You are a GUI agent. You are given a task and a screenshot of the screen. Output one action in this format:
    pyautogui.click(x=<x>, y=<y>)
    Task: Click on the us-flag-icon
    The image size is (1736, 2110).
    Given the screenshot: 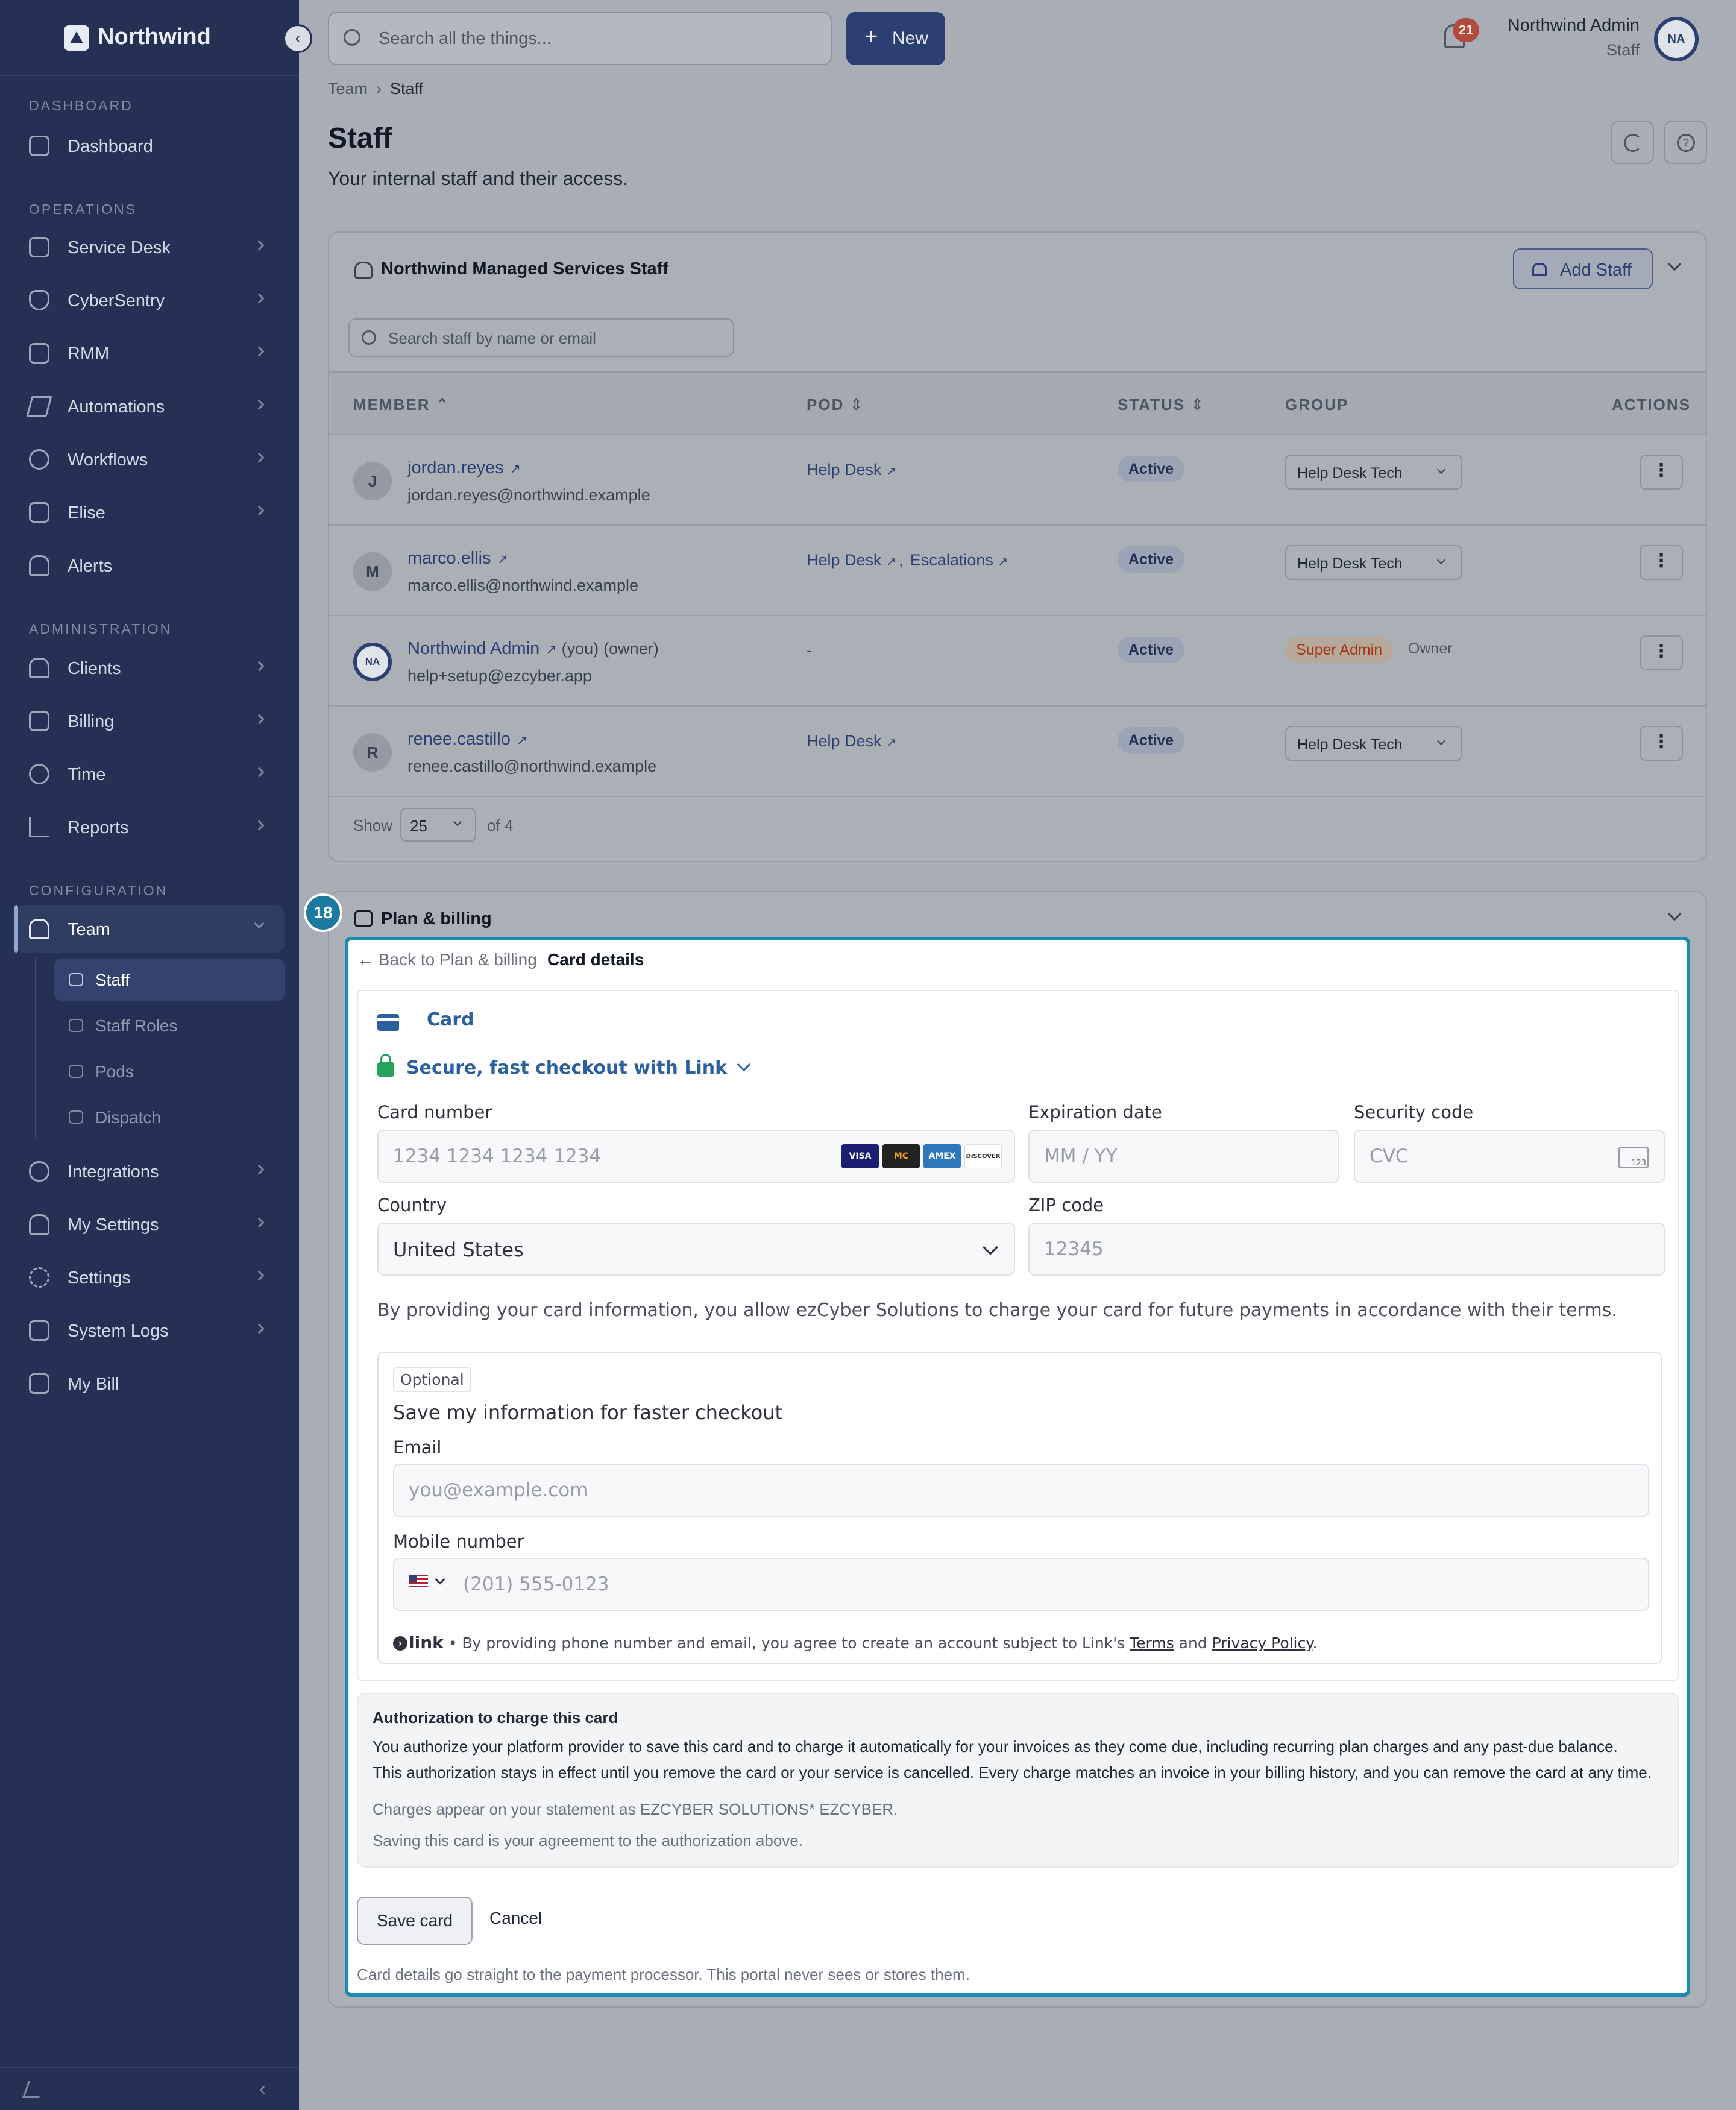 What is the action you would take?
    pyautogui.click(x=418, y=1582)
    